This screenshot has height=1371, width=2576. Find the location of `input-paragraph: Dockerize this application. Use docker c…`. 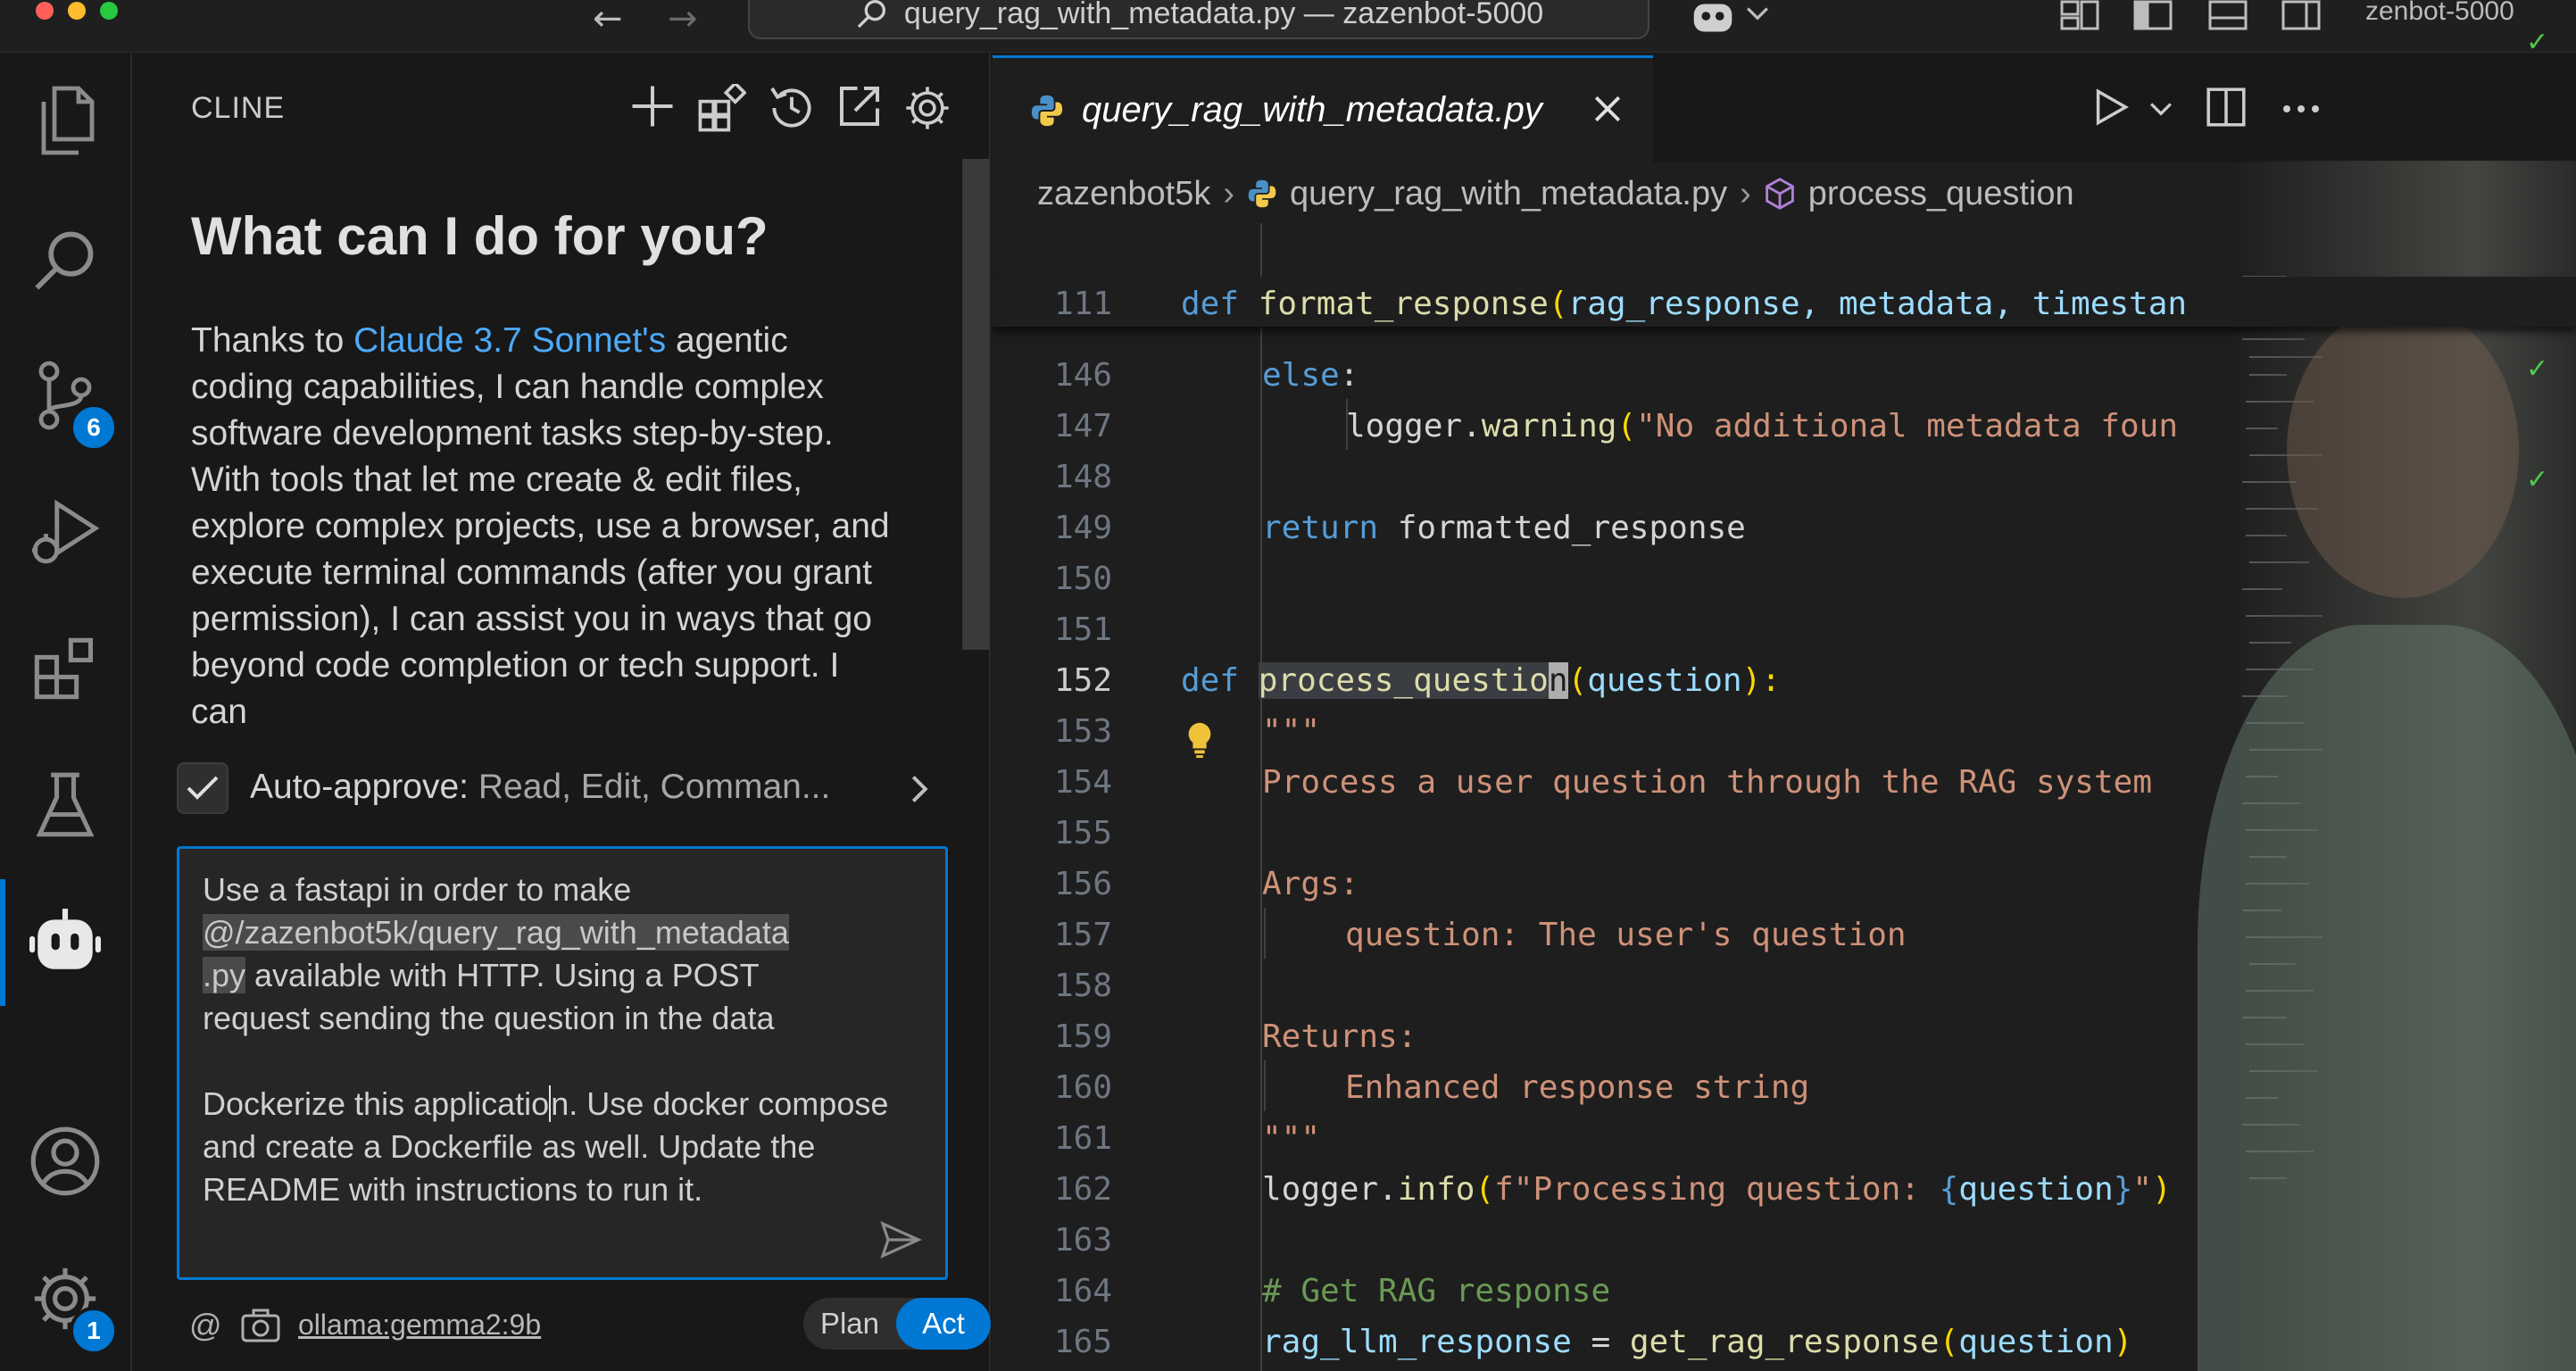

input-paragraph: Dockerize this application. Use docker c… is located at coordinates (562, 1147).